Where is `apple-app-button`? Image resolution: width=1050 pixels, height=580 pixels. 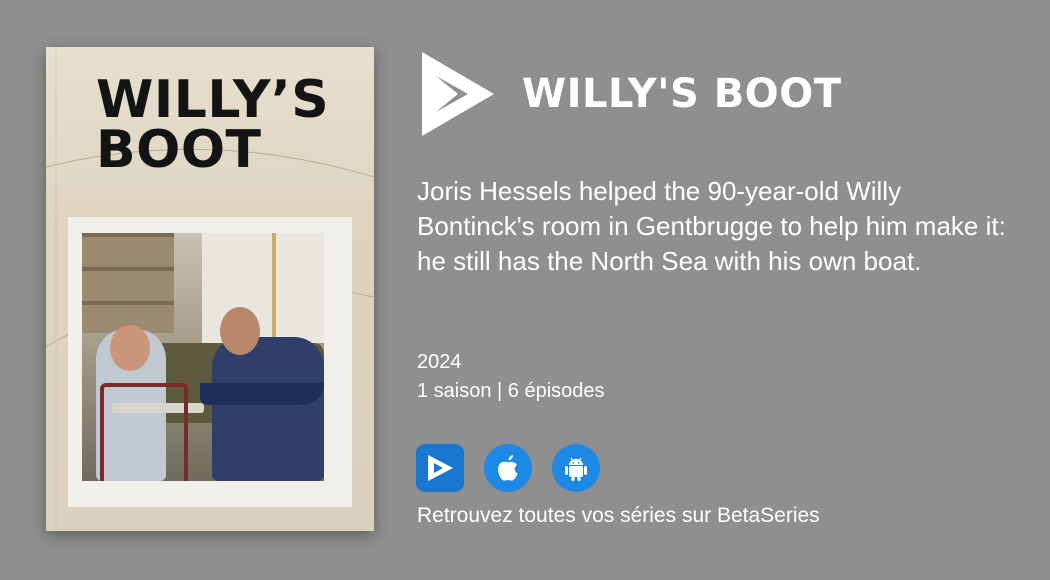
apple-app-button is located at coordinates (508, 468).